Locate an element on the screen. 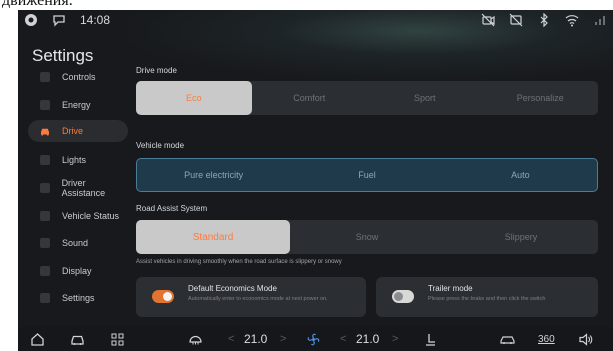 The height and width of the screenshot is (351, 613). sidebar-item-energy: Energy is located at coordinates (78, 105).